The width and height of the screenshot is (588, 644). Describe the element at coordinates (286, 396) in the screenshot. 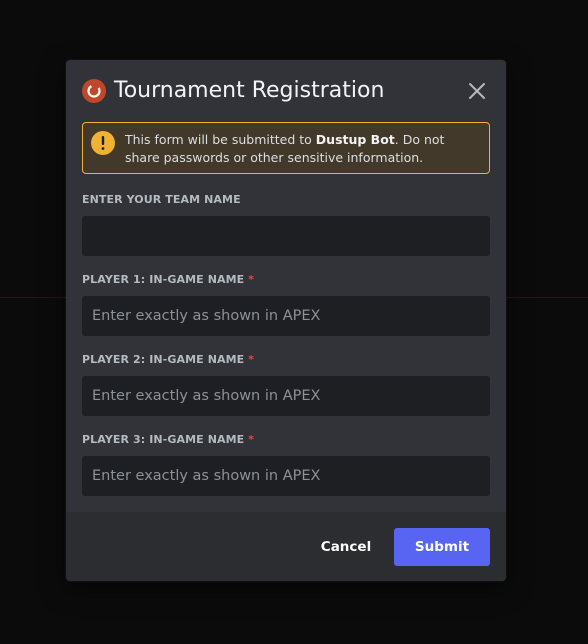

I see `player-2-input` at that location.